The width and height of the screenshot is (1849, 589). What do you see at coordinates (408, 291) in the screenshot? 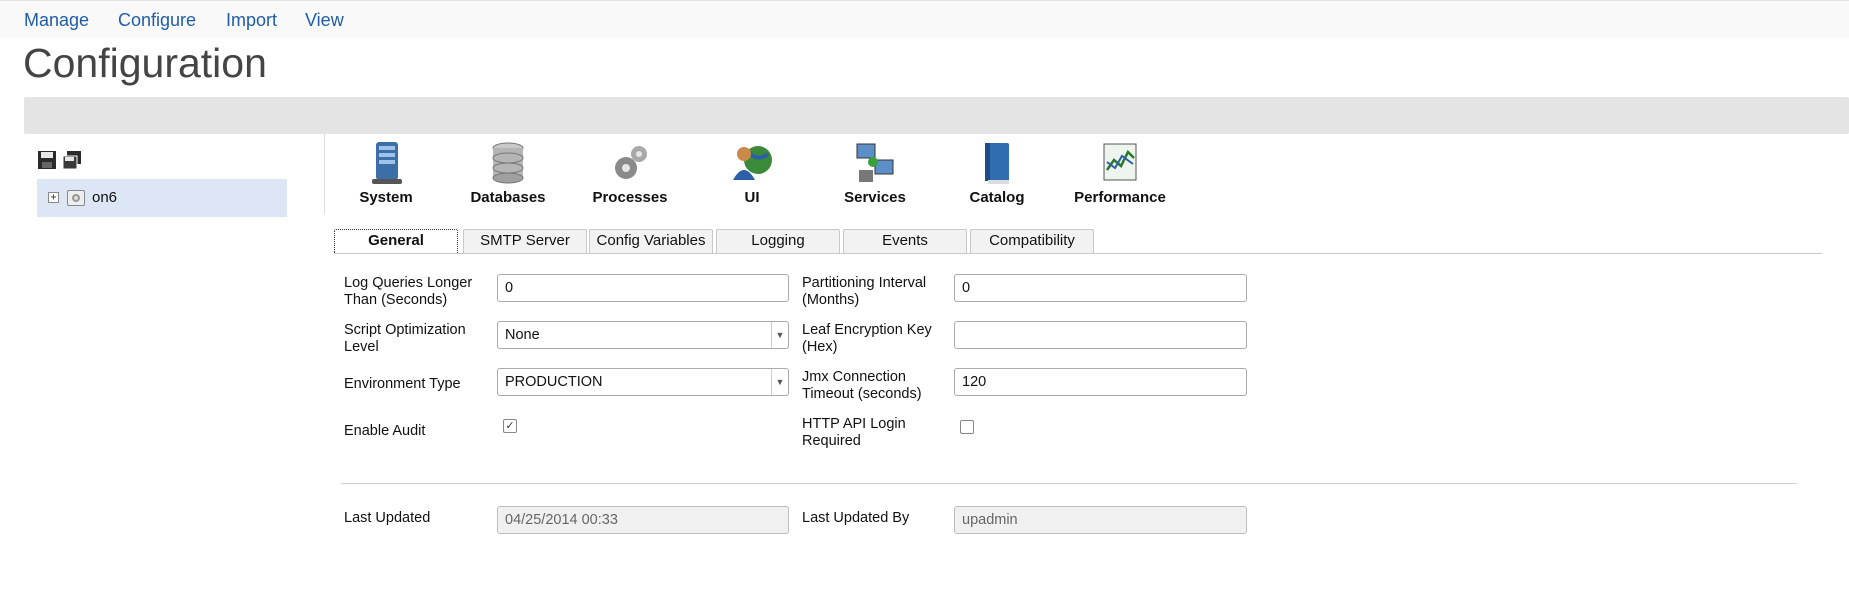
I see `log-queries-label: Log Queries Longer Than (Seconds)` at bounding box center [408, 291].